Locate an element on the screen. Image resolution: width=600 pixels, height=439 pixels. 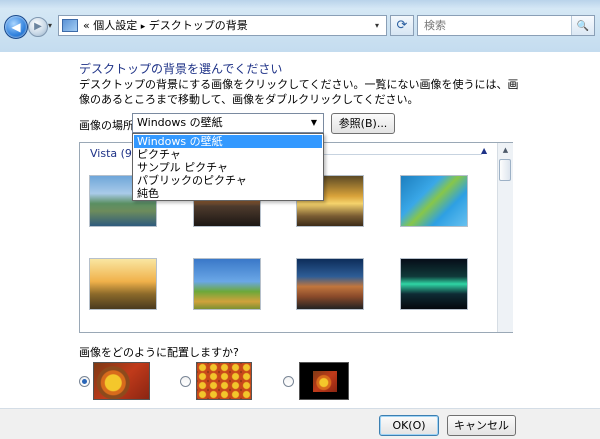
refresh-button: ⟳ is located at coordinates (402, 25).